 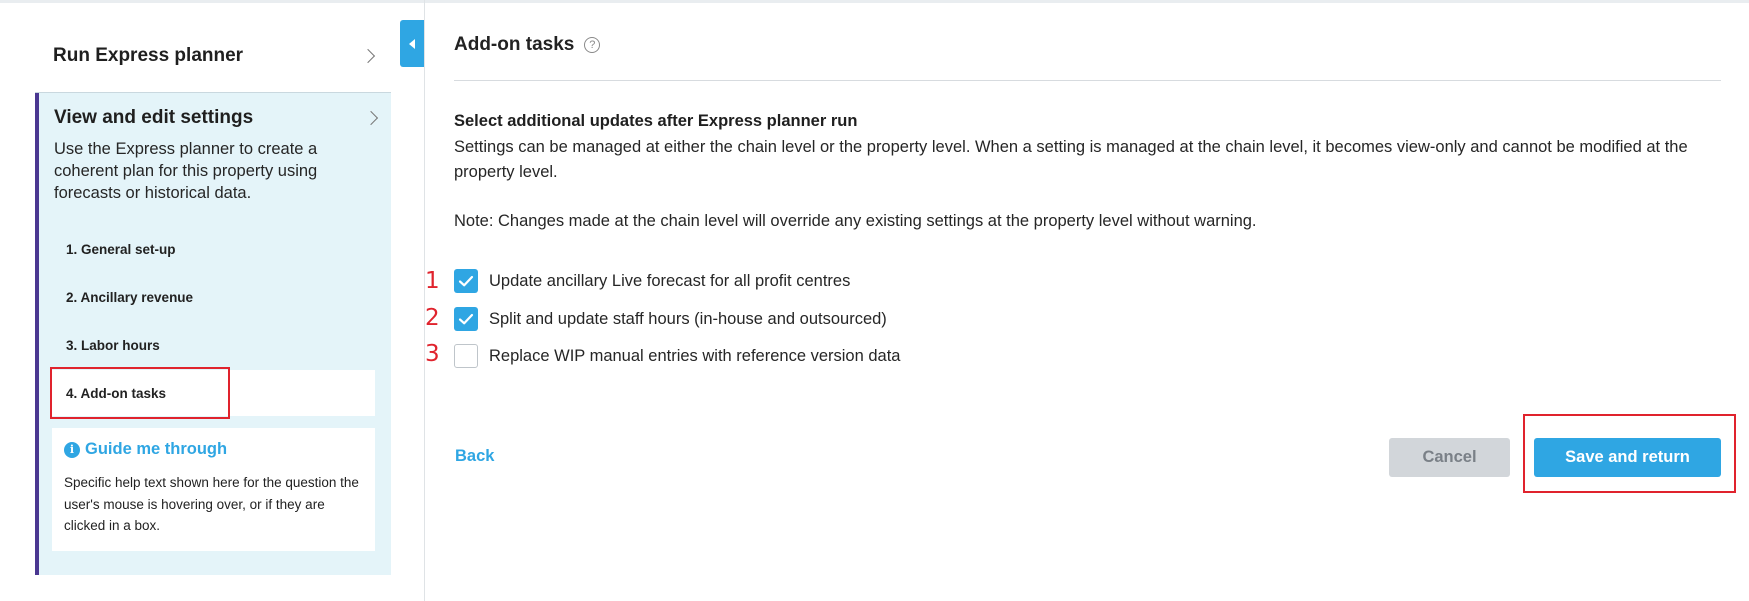 What do you see at coordinates (148, 55) in the screenshot?
I see `run-express-planner-label: Run Express planner` at bounding box center [148, 55].